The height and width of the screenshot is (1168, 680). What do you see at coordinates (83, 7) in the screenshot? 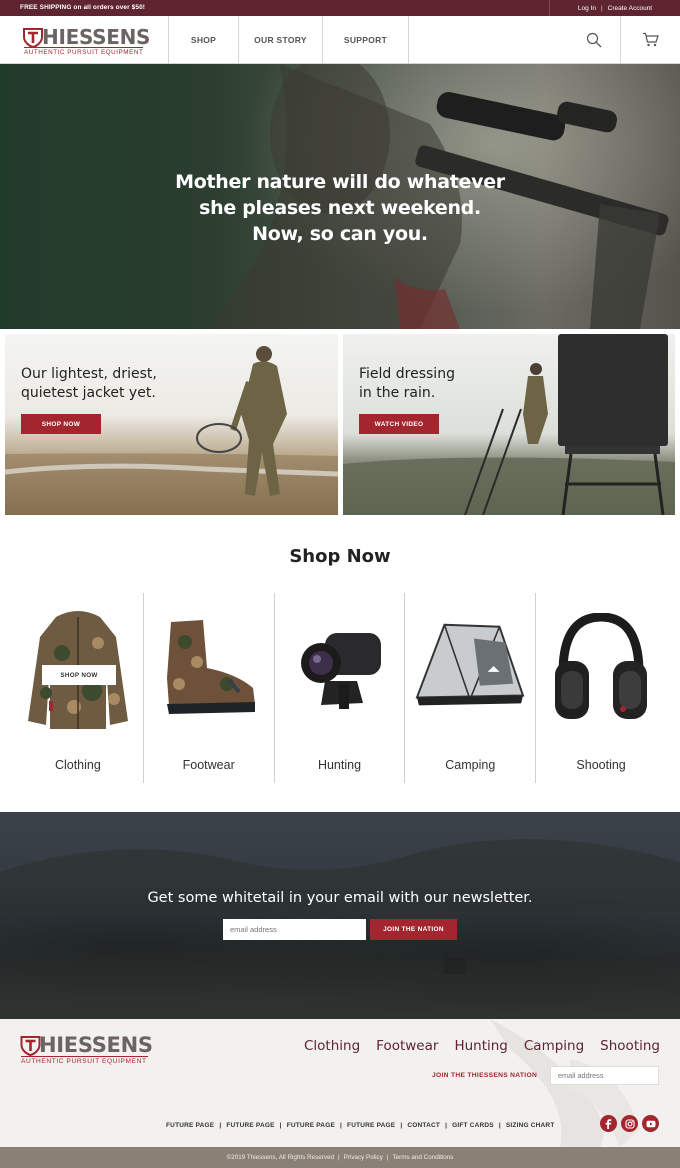
I see `free-shipping-text: FREE SHIPPING on all orders over $50!` at bounding box center [83, 7].